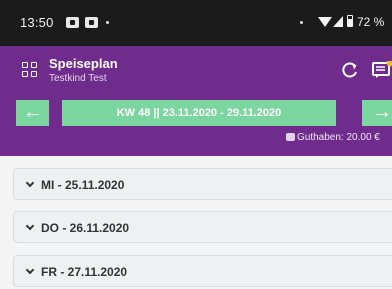 The image size is (392, 289). I want to click on coins-icon, so click(290, 137).